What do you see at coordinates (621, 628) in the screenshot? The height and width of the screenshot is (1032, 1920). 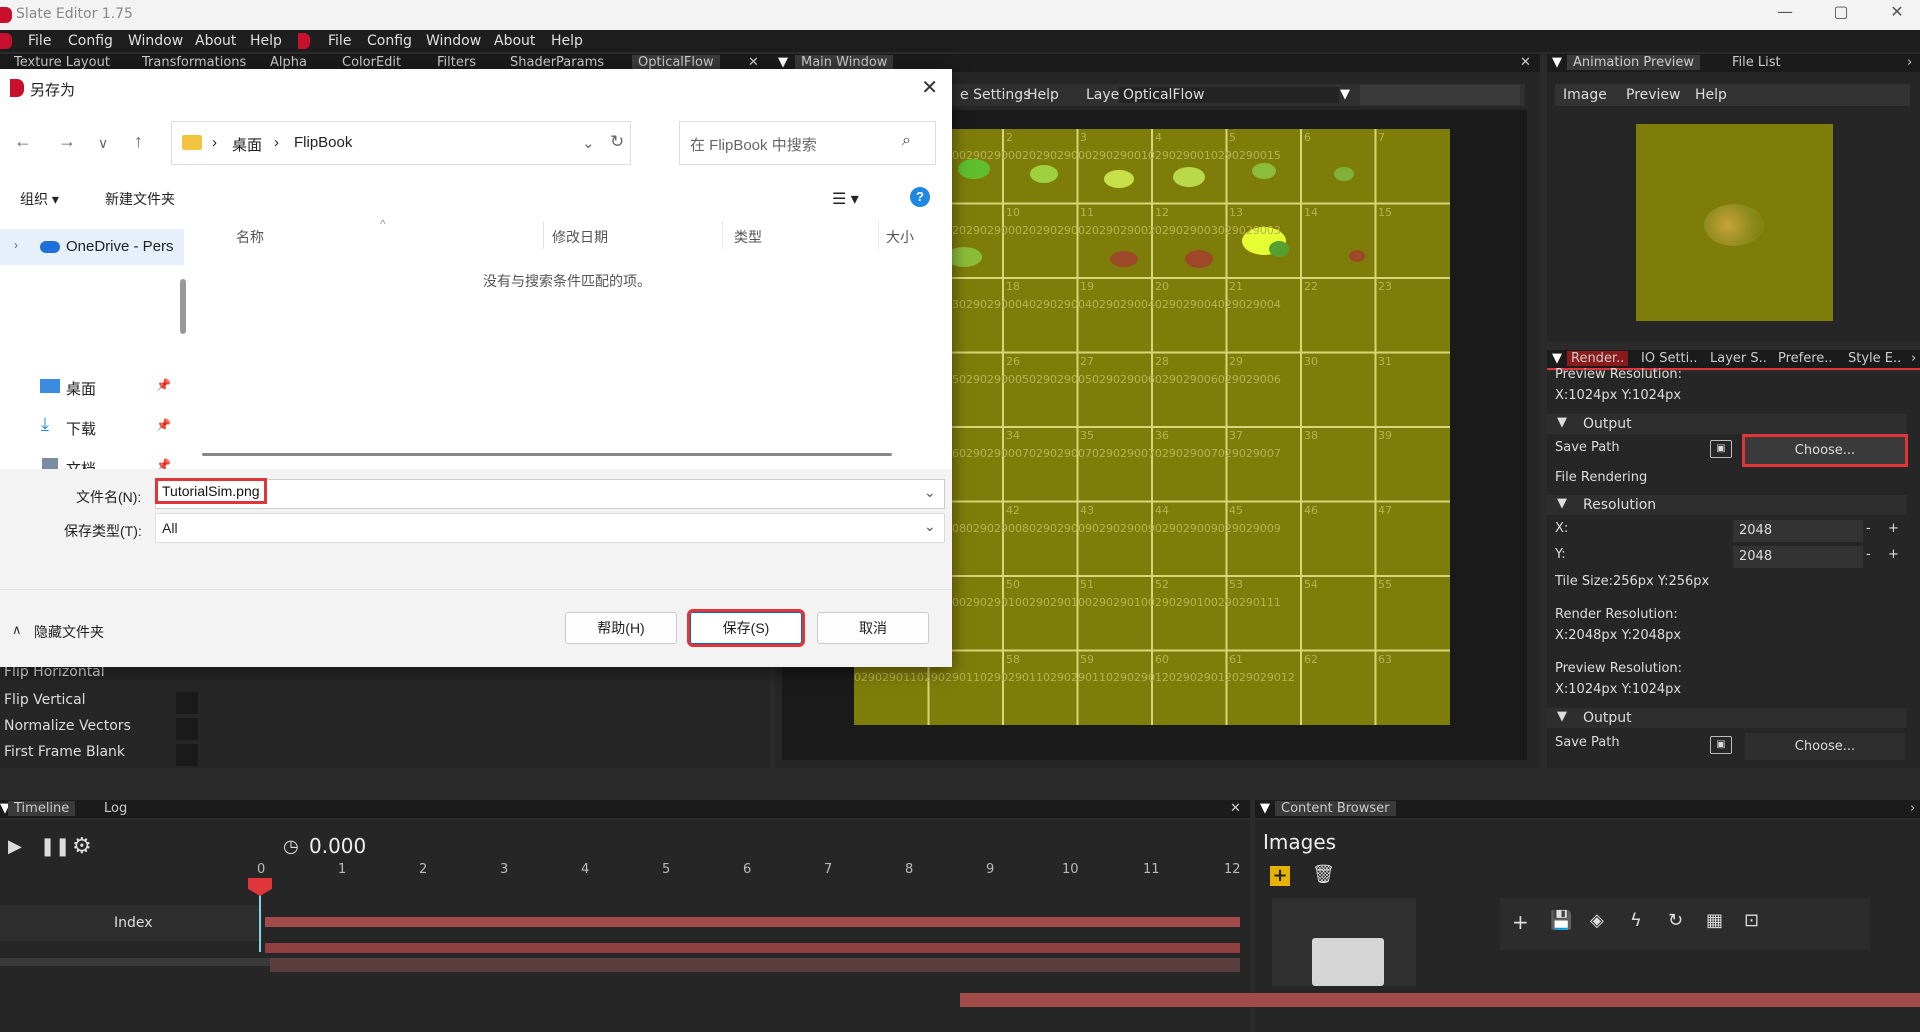 I see `help-button: 帮助(H)` at bounding box center [621, 628].